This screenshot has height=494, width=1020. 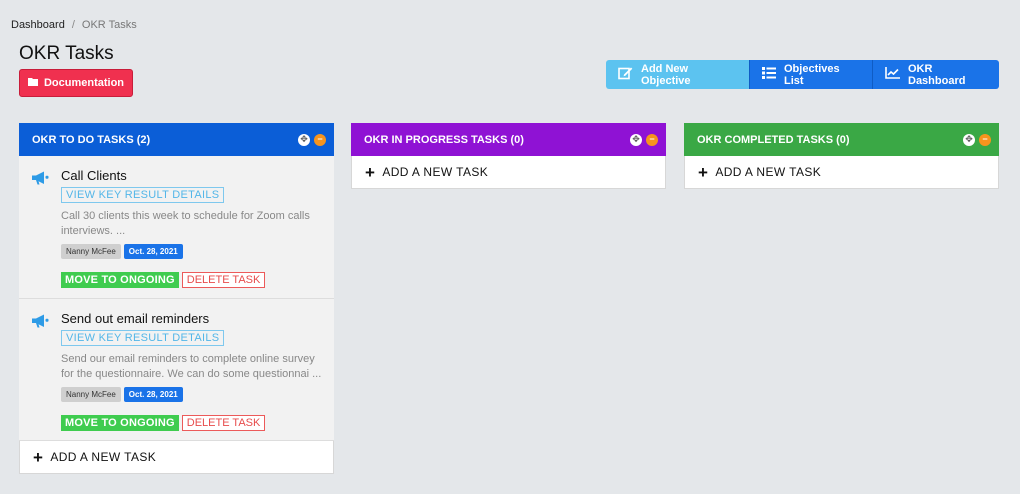 What do you see at coordinates (625, 74) in the screenshot?
I see `edit-icon` at bounding box center [625, 74].